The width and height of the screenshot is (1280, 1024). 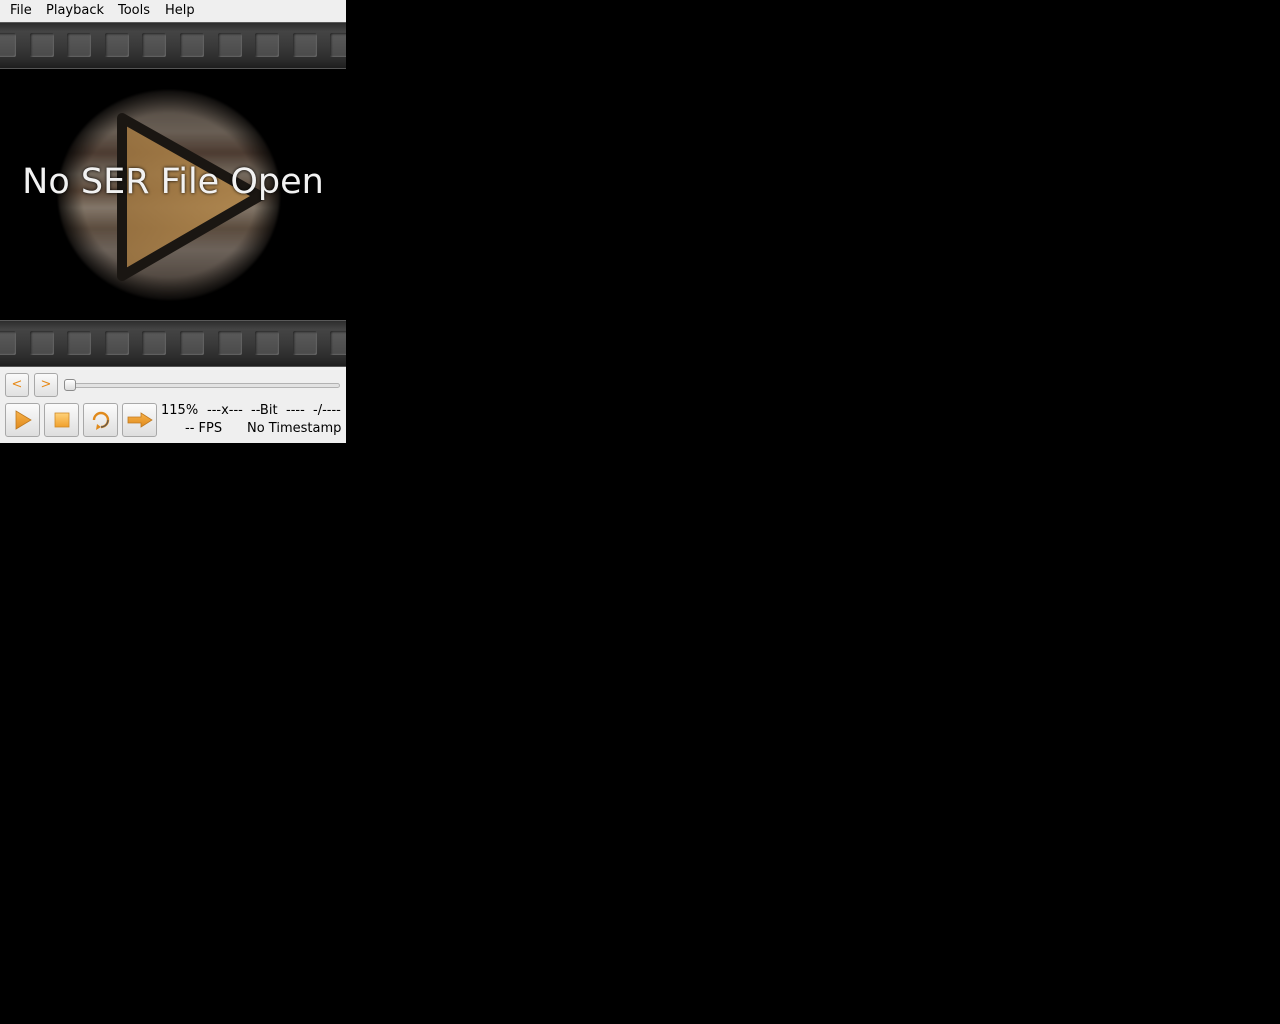 I want to click on menu-help: Help, so click(x=180, y=11).